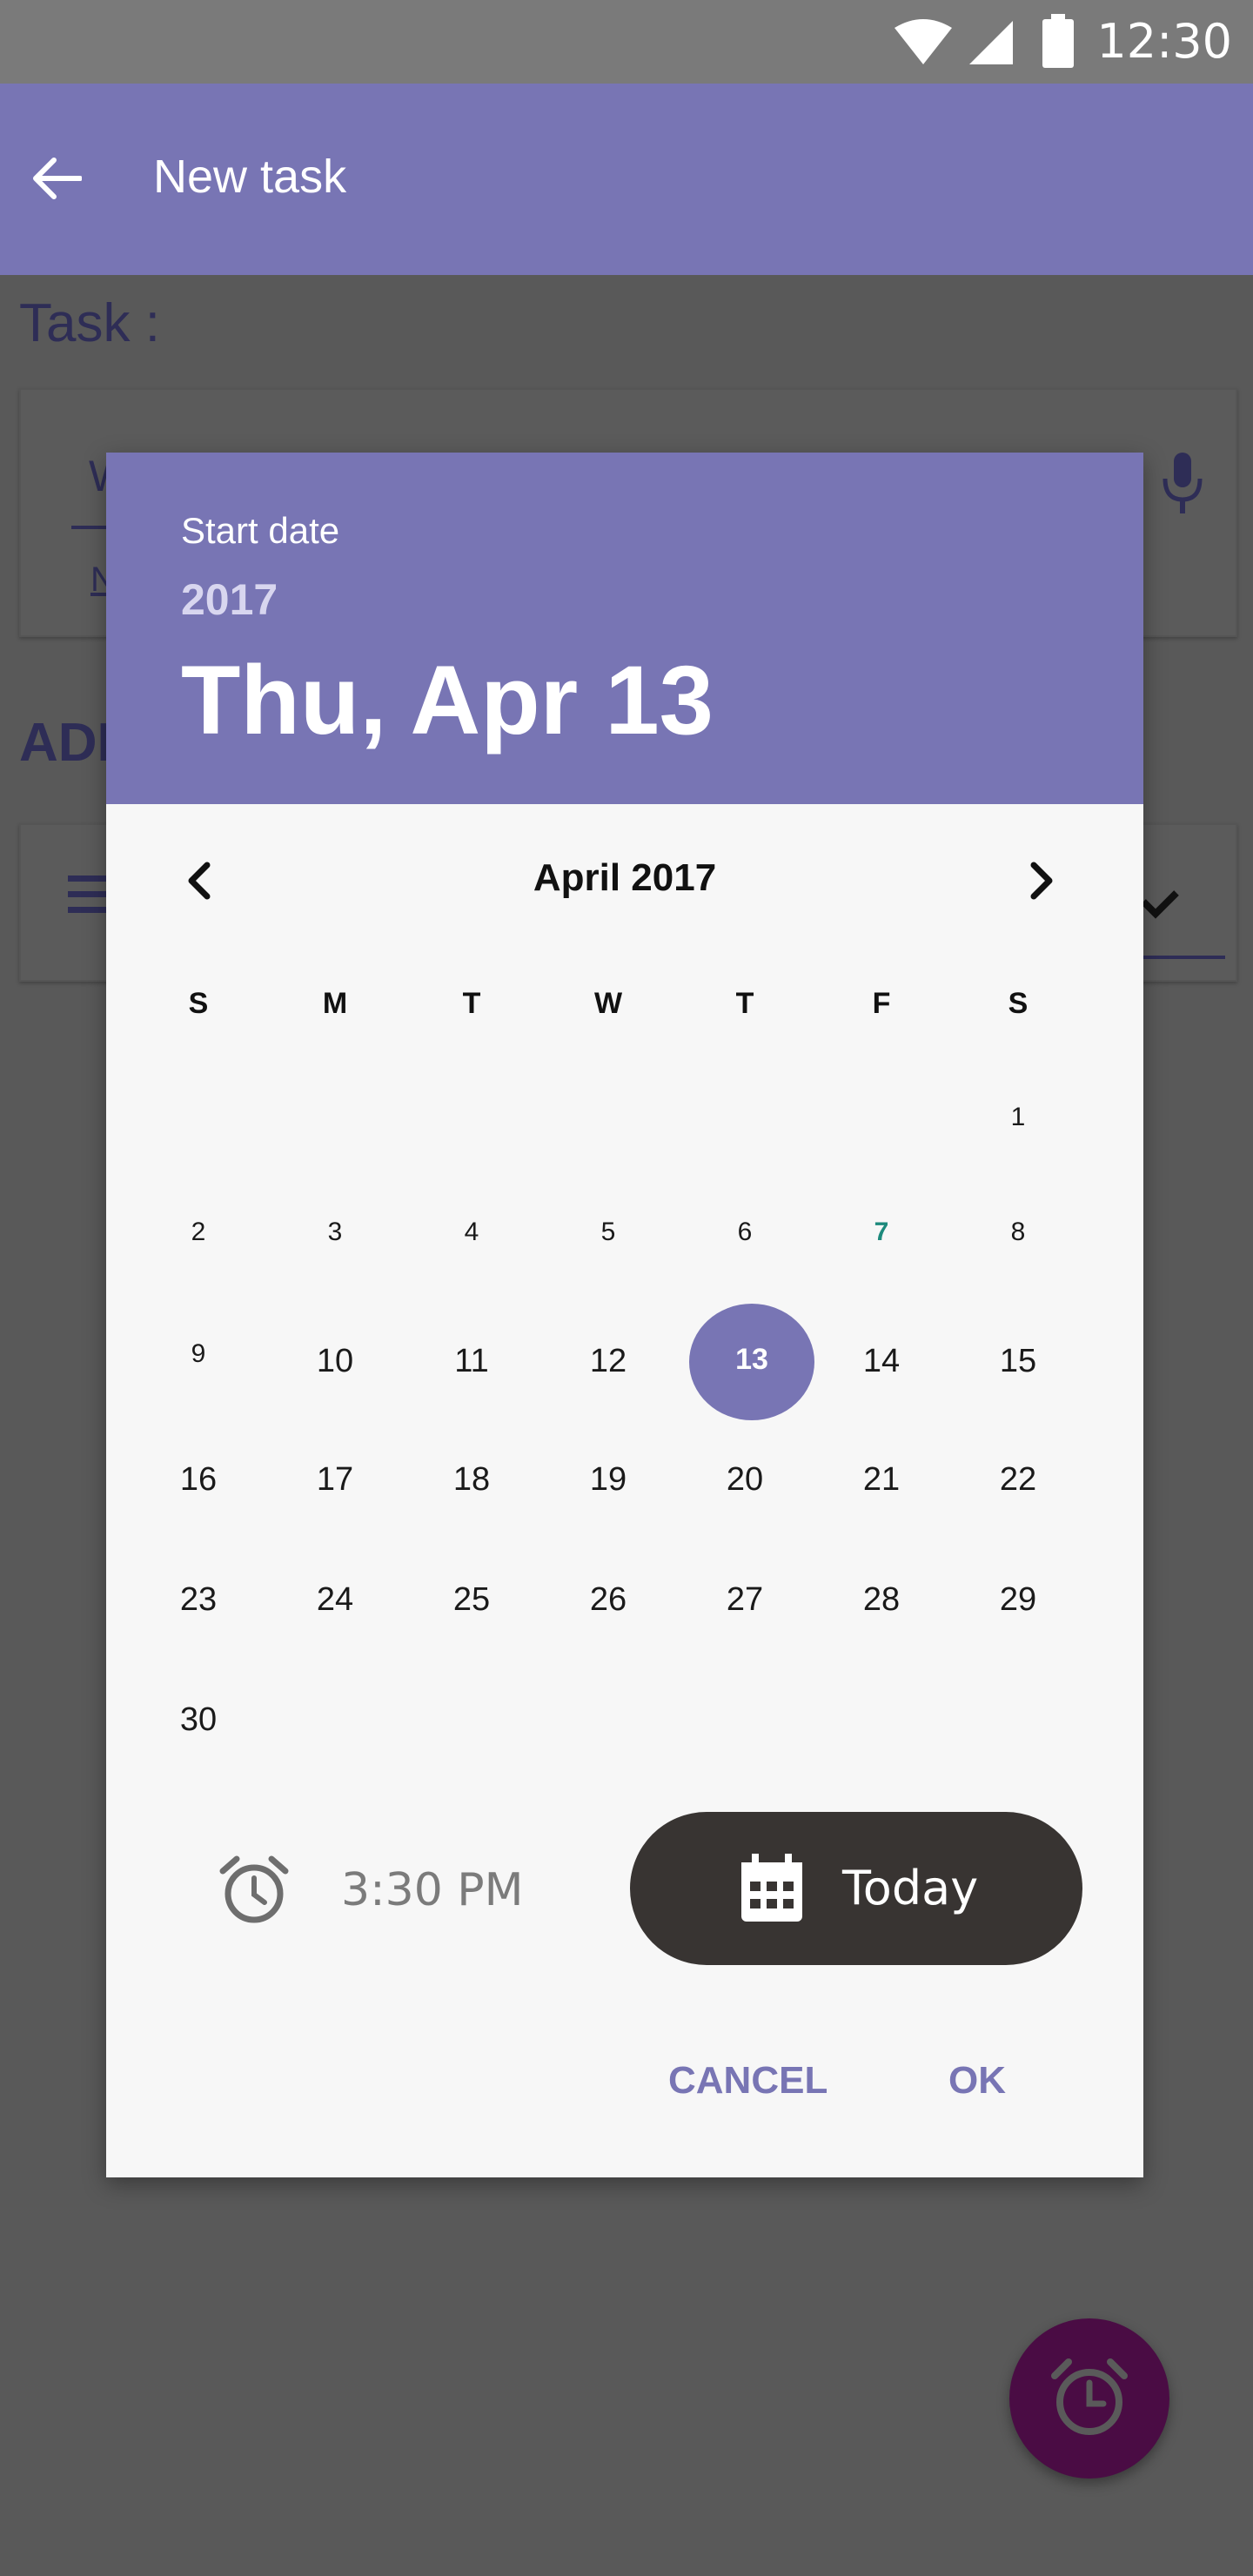 This screenshot has width=1253, height=2576. Describe the element at coordinates (910, 1888) in the screenshot. I see `today-button-label: Today` at that location.